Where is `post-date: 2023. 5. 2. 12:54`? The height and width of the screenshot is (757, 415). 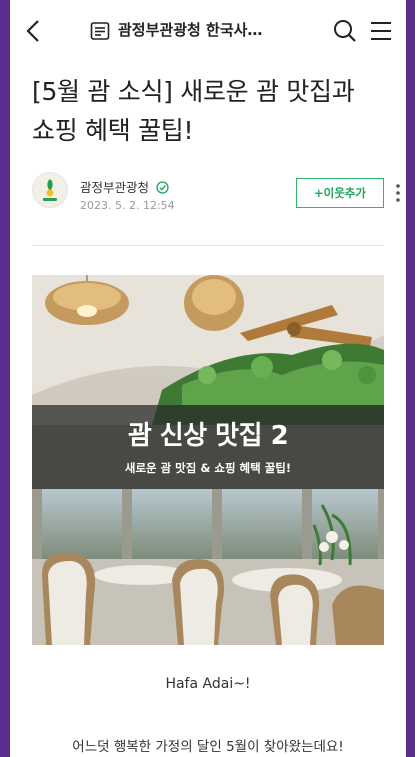
post-date: 2023. 5. 2. 12:54 is located at coordinates (127, 205).